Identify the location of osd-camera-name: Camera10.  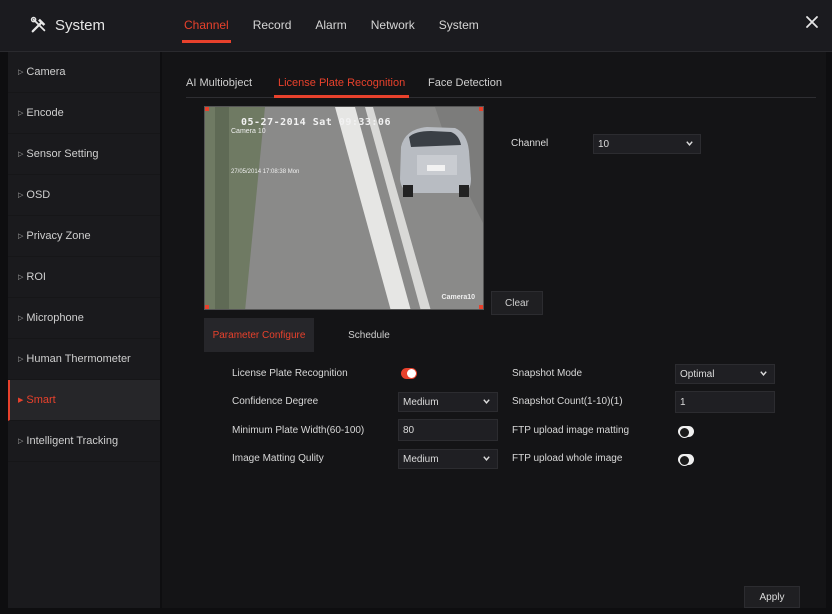
(458, 297).